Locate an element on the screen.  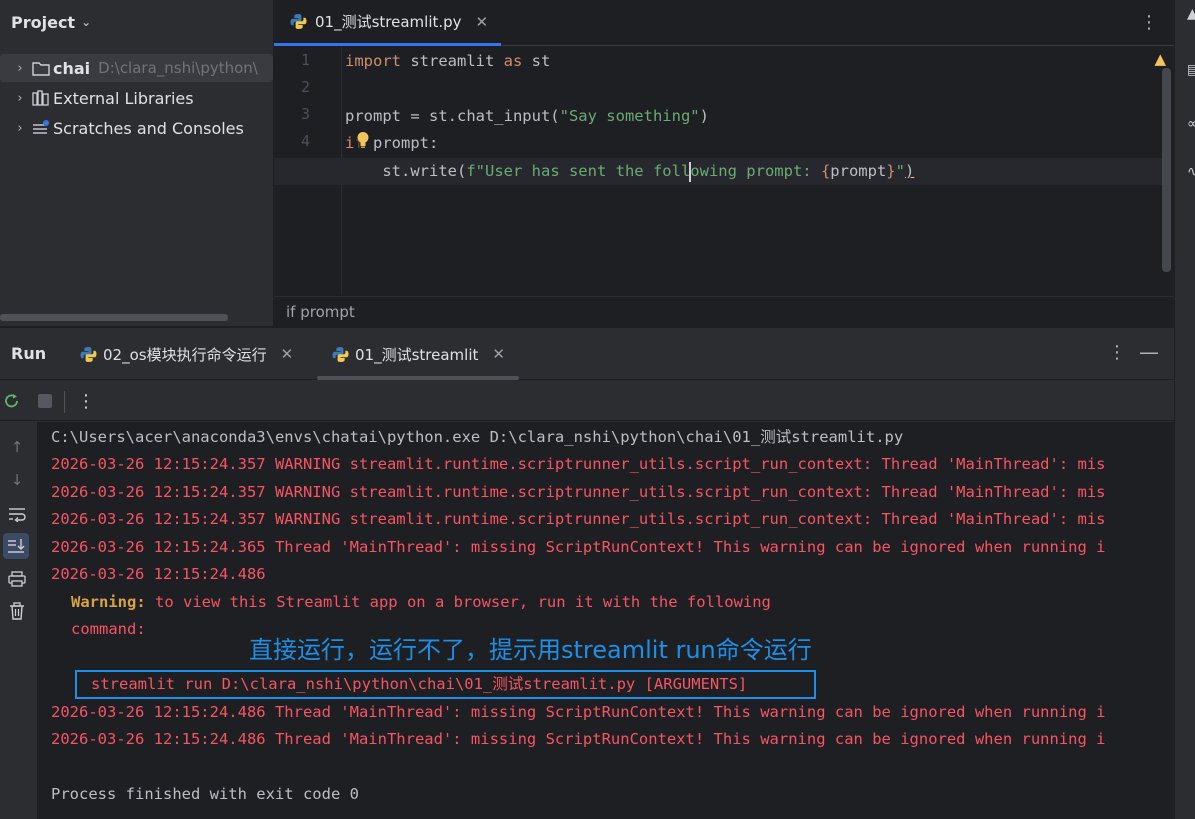
down-arrow-icon: ↓ is located at coordinates (17, 480).